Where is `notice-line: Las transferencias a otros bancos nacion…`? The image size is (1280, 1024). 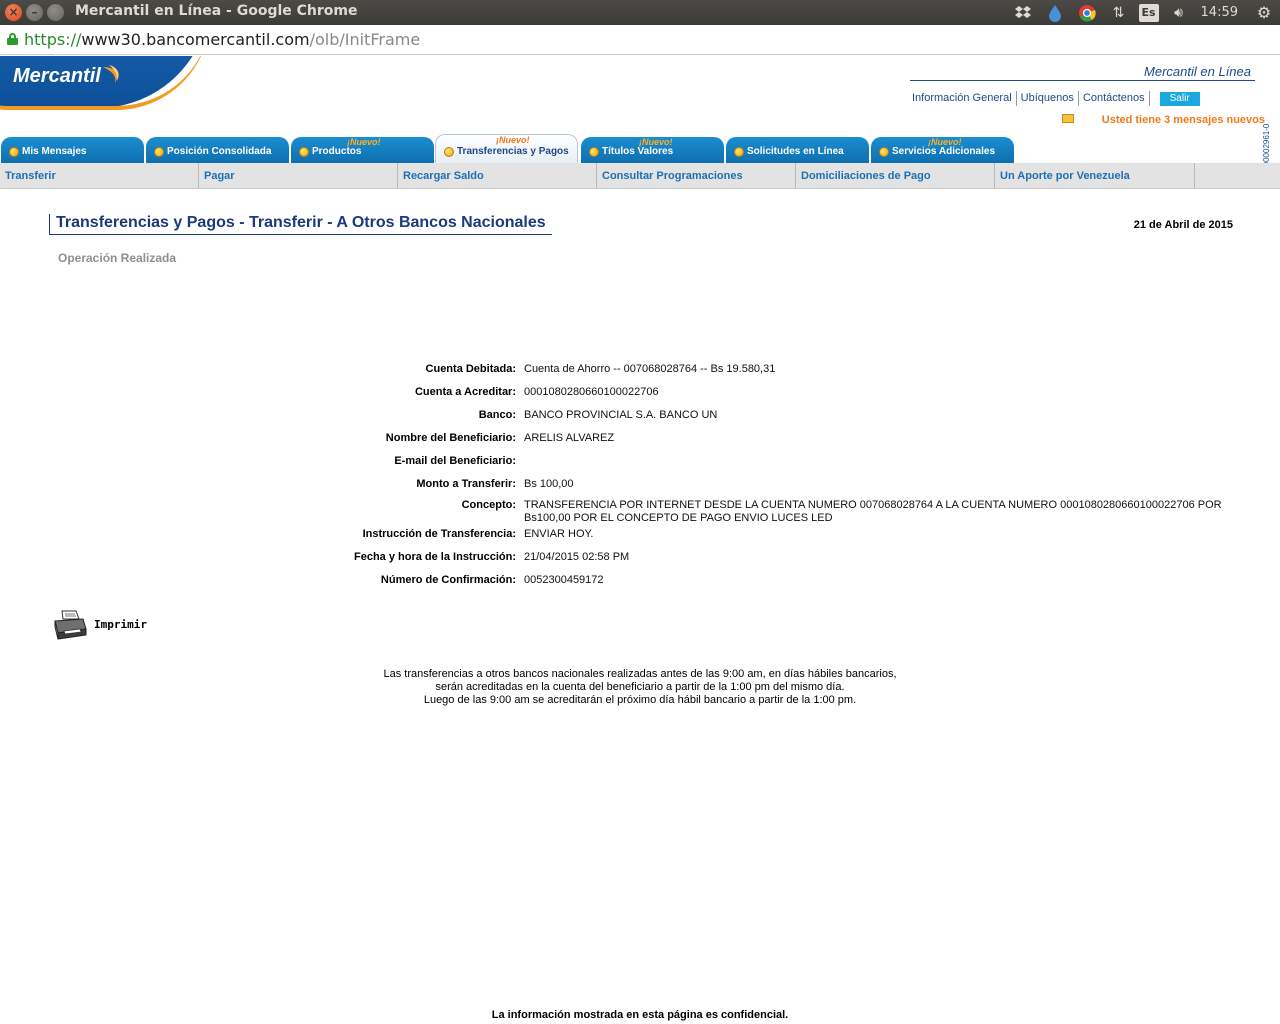 notice-line: Las transferencias a otros bancos nacion… is located at coordinates (640, 674).